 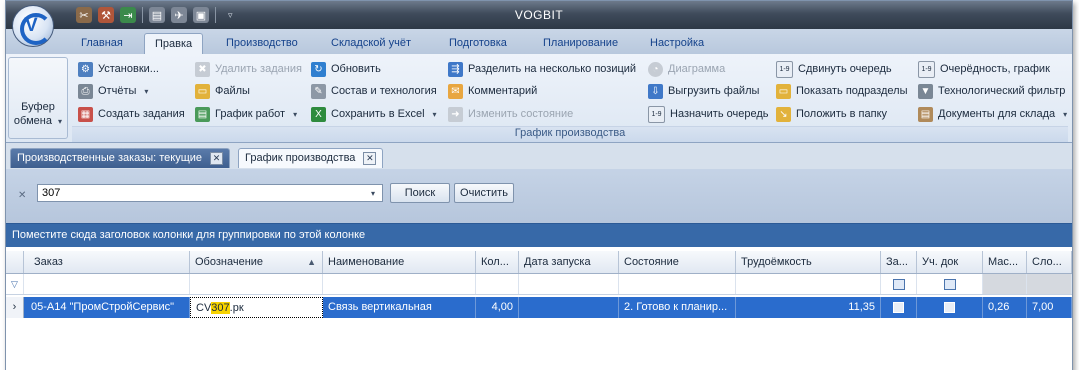 What do you see at coordinates (510, 114) in the screenshot?
I see `change-state-button: ➜ Изменить состояние` at bounding box center [510, 114].